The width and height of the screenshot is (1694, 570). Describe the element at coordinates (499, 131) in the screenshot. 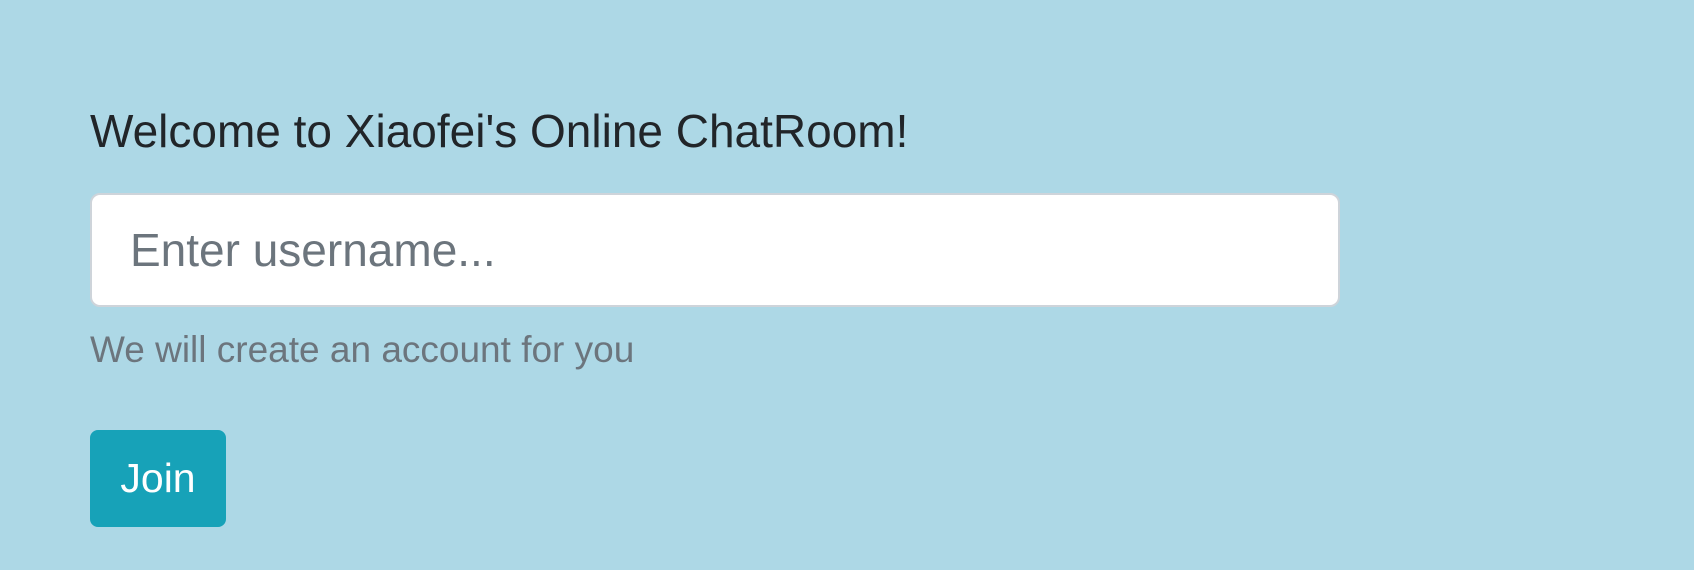

I see `welcome-title: Welcome to Xiaofei's Online ChatRoom!` at that location.